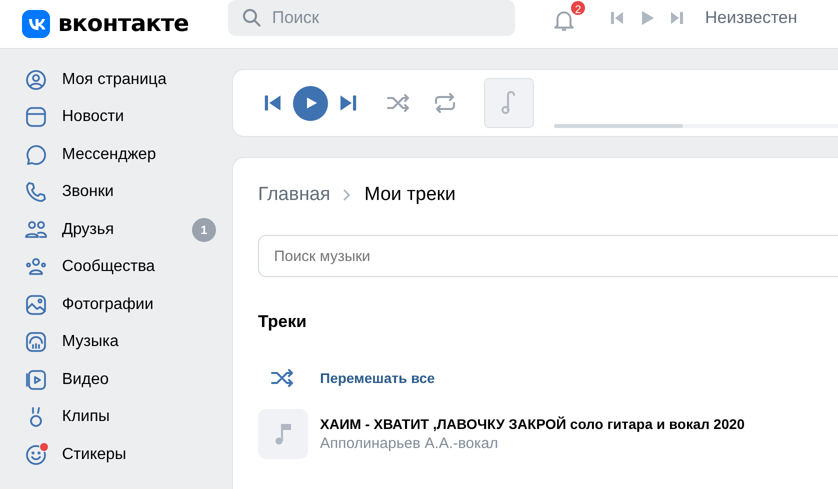 This screenshot has height=489, width=838. What do you see at coordinates (116, 342) in the screenshot?
I see `sidebar-item: Музыка` at bounding box center [116, 342].